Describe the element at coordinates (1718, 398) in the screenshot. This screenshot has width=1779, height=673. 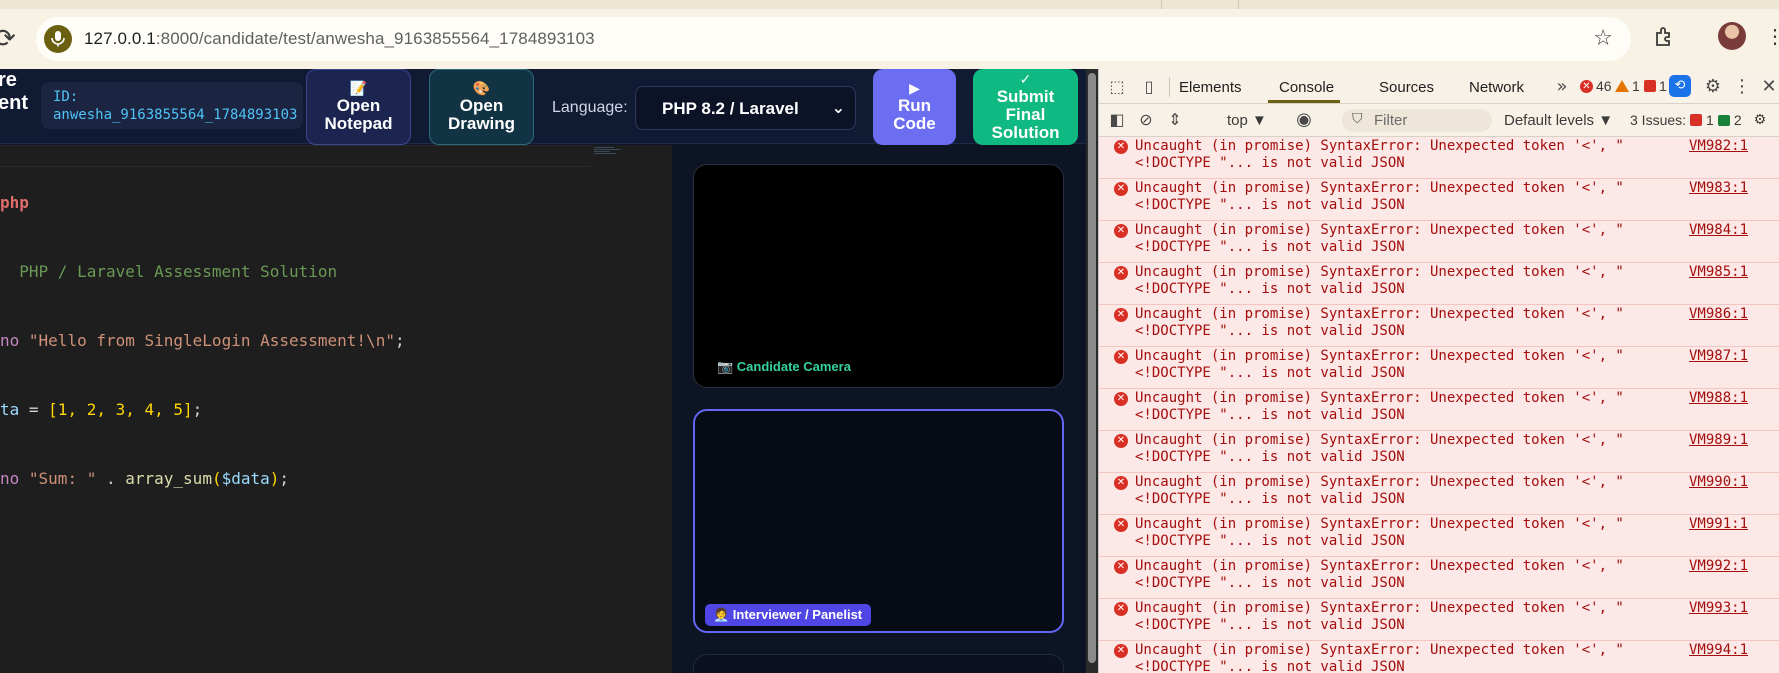
I see `console-source-link: VM988:1` at that location.